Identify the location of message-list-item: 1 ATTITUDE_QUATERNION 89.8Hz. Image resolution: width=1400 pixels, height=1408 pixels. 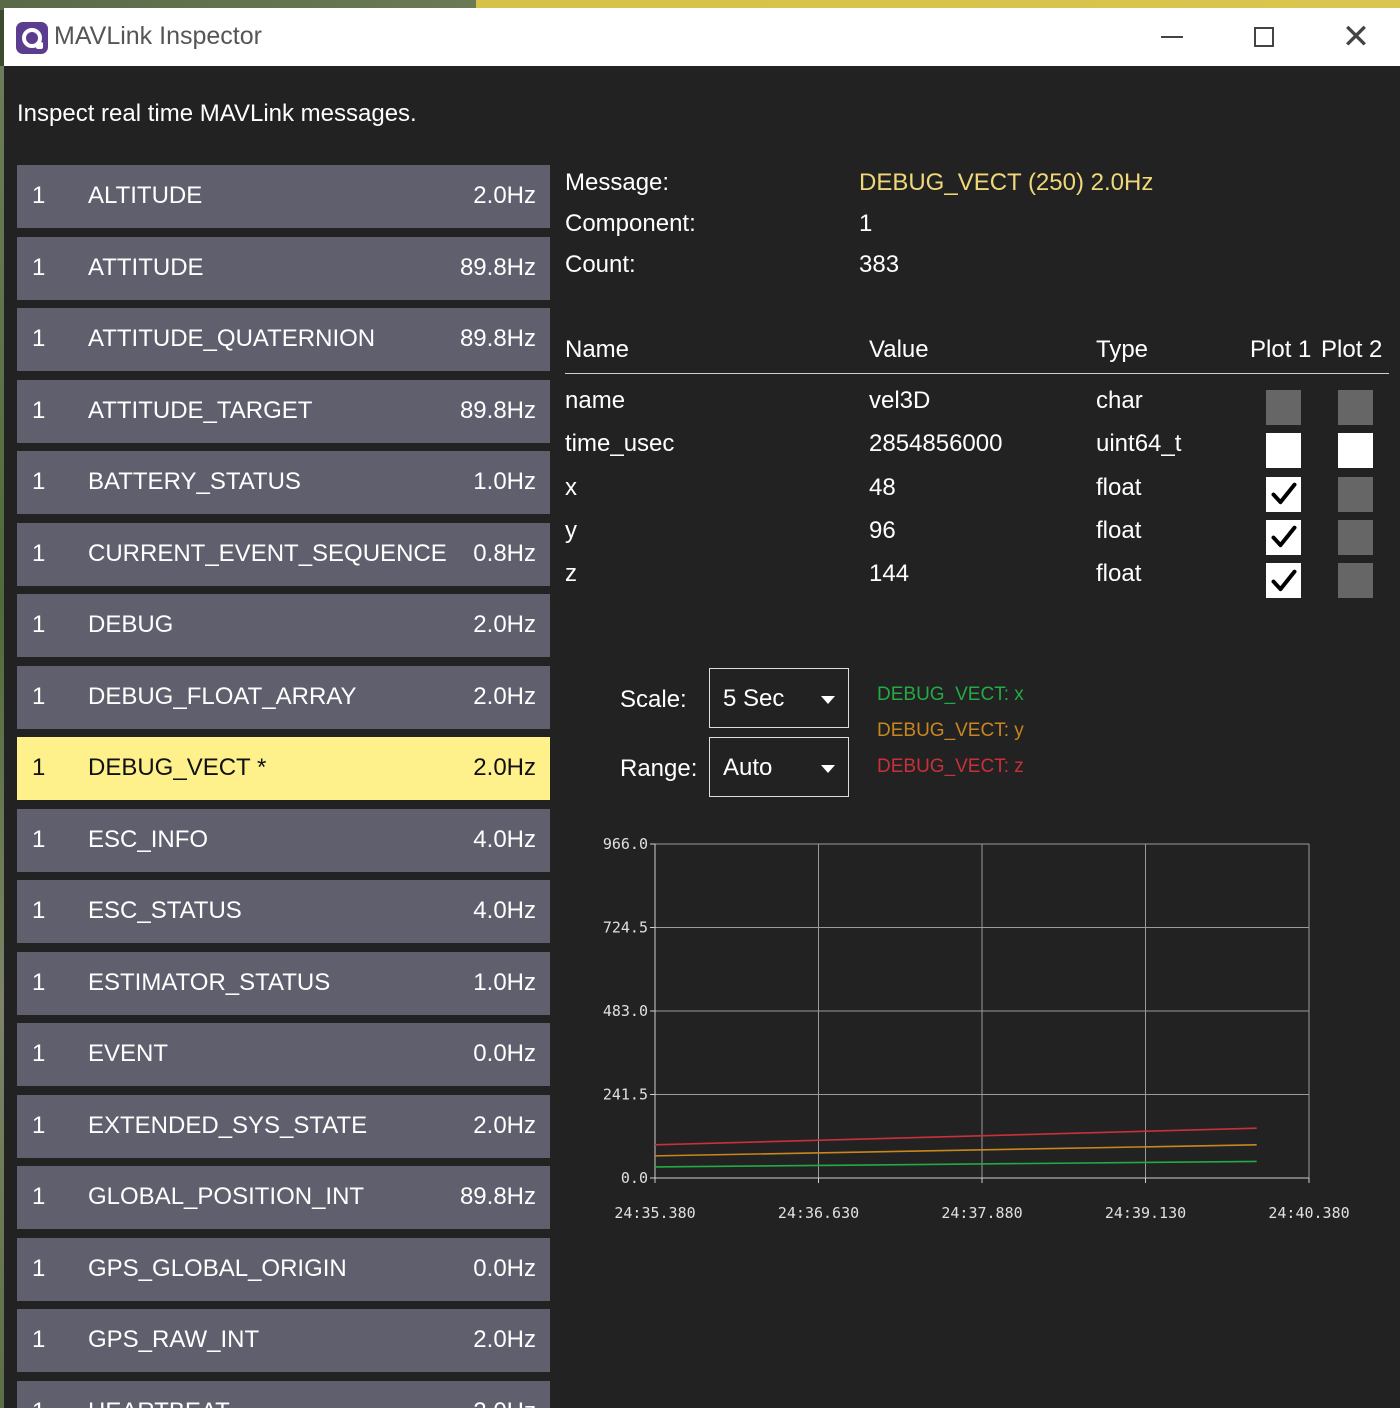
(283, 339).